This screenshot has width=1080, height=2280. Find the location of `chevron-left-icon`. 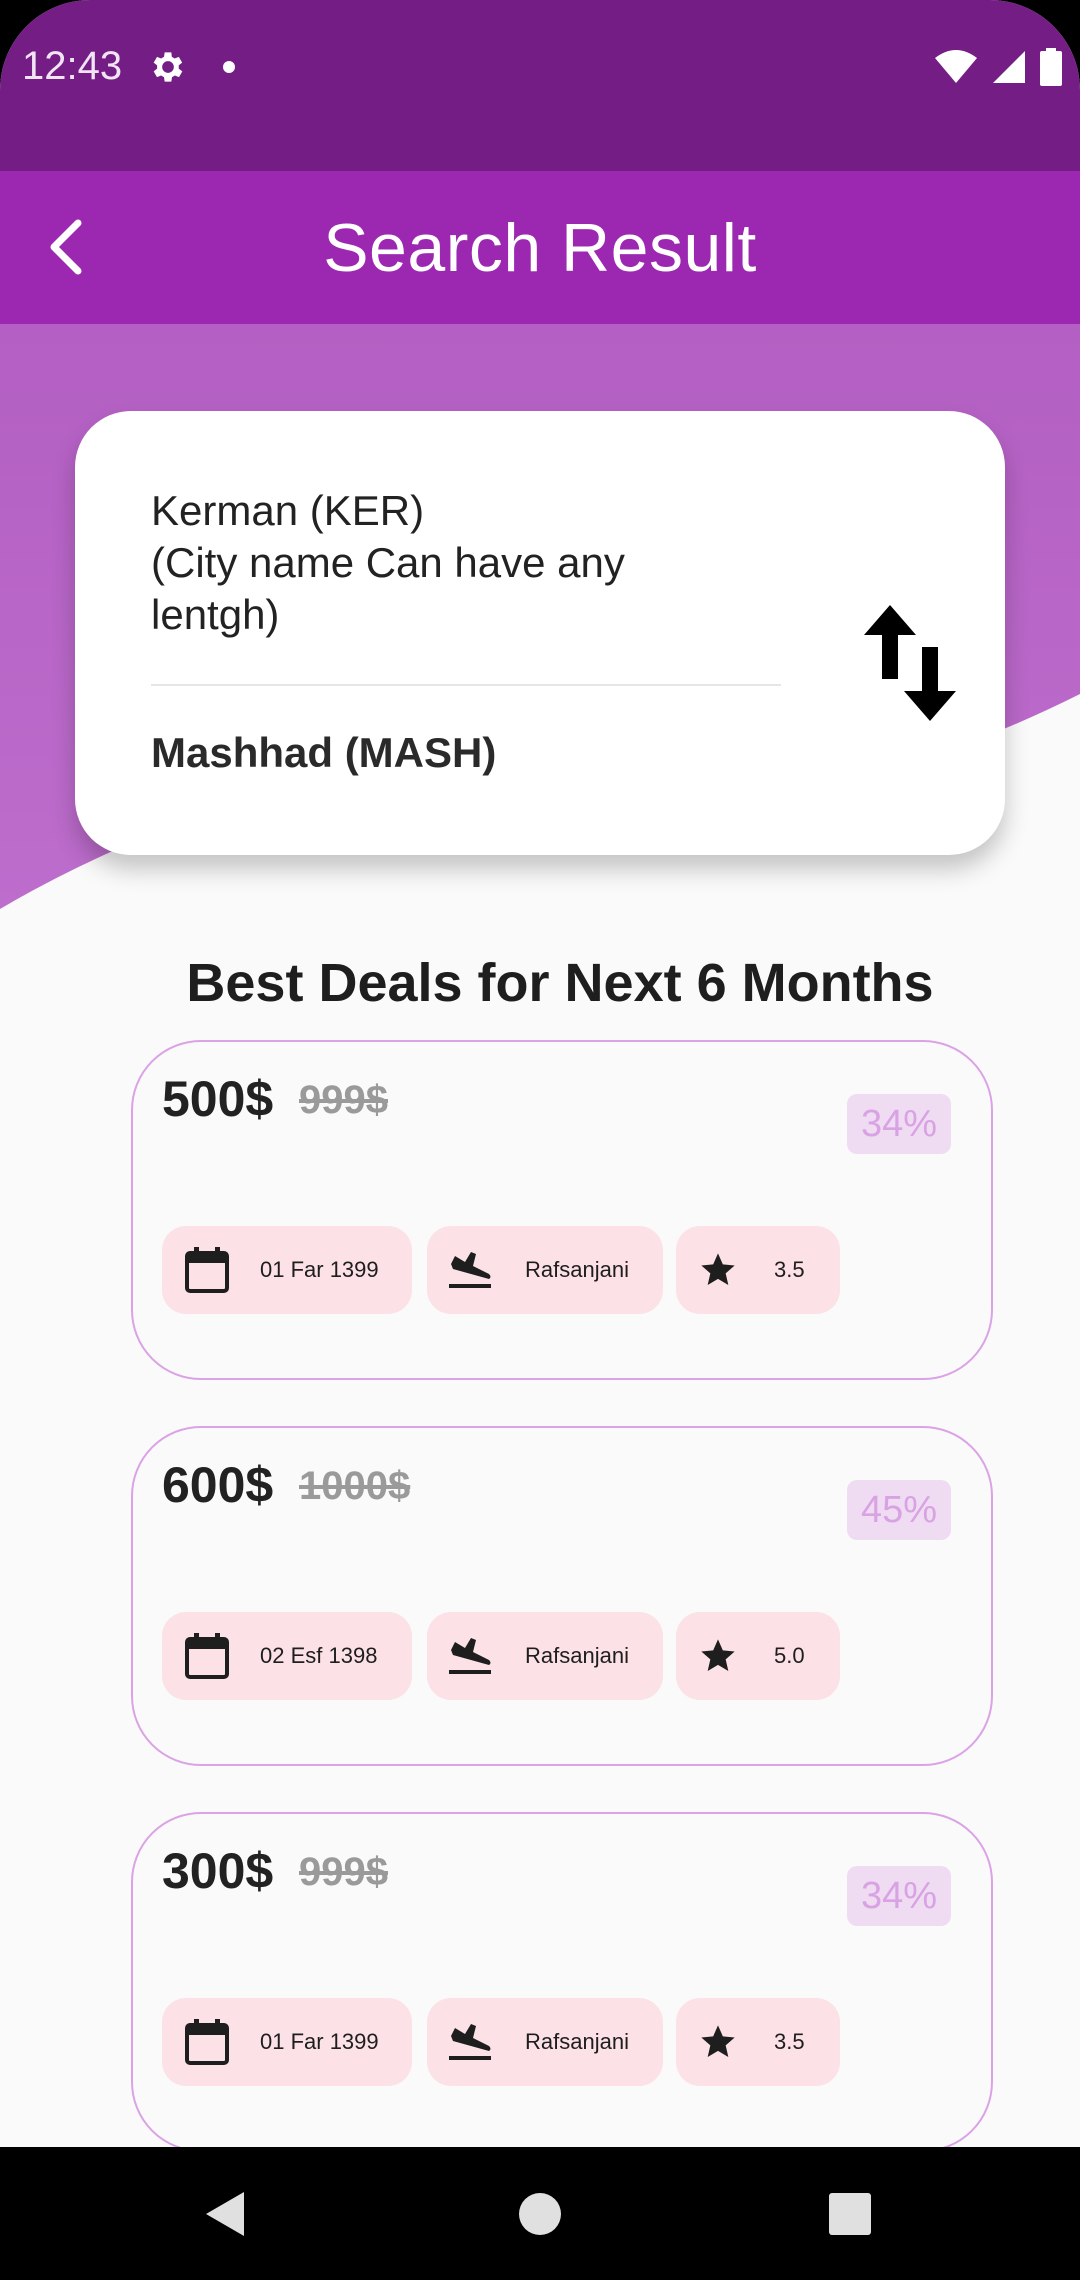

chevron-left-icon is located at coordinates (66, 247).